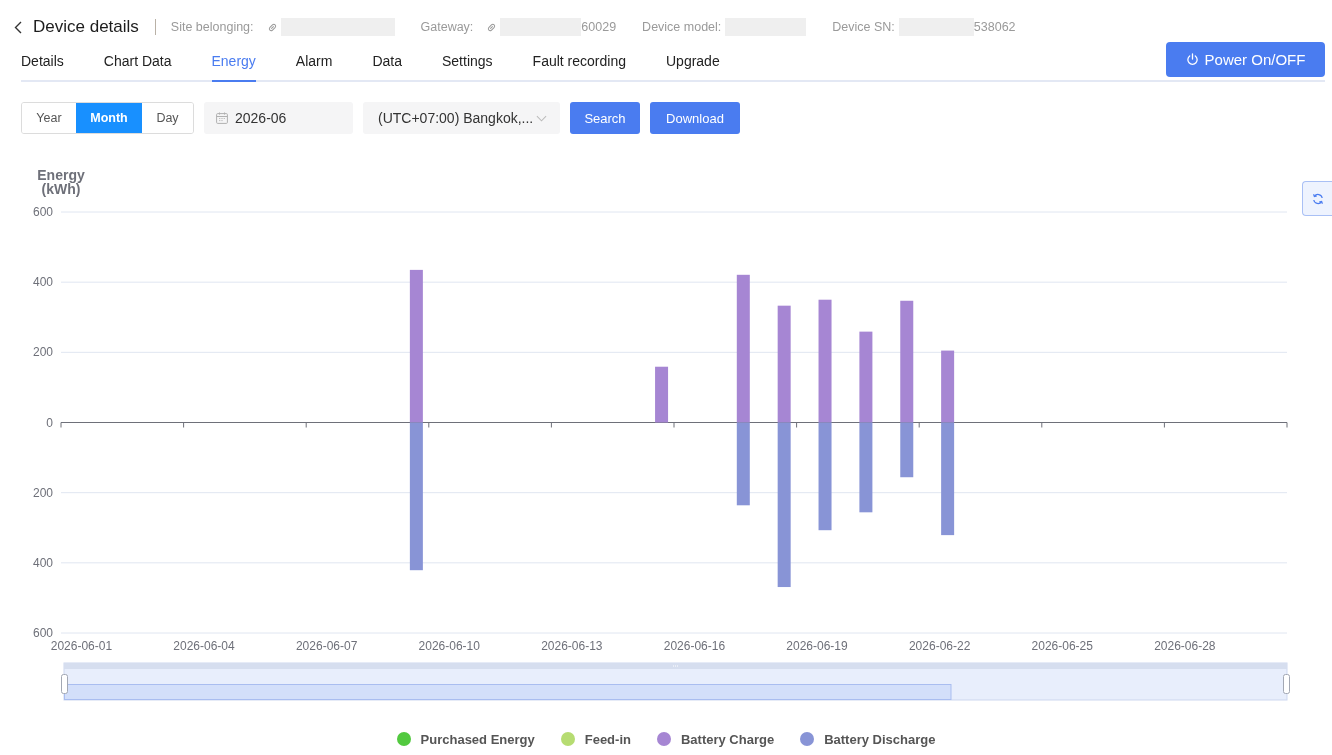 The image size is (1332, 755). Describe the element at coordinates (477, 739) in the screenshot. I see `legend-label: Purchased Energy` at that location.